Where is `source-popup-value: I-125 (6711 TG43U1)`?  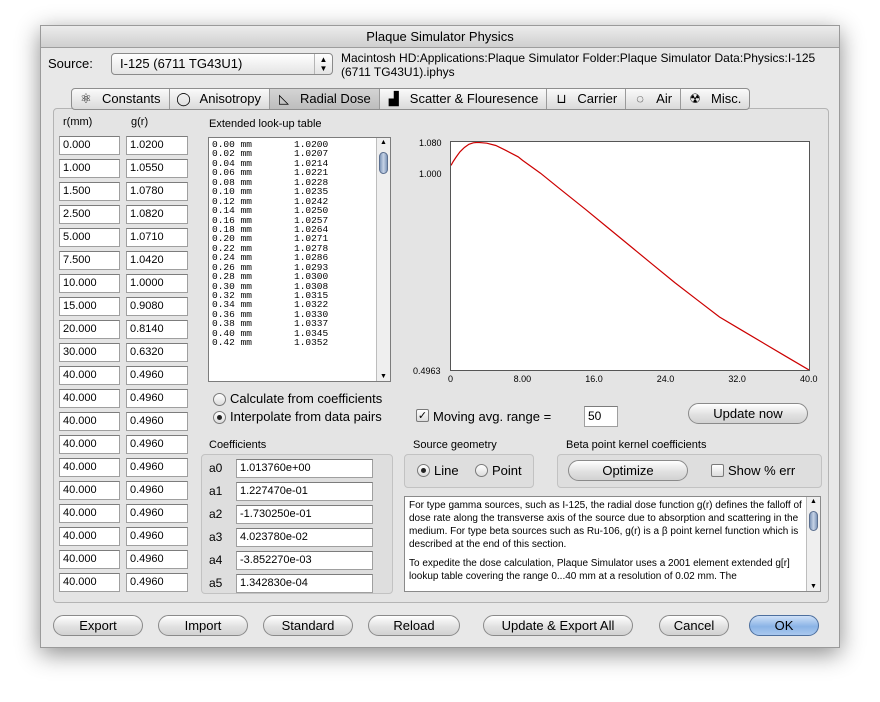
source-popup-value: I-125 (6711 TG43U1) is located at coordinates (181, 63).